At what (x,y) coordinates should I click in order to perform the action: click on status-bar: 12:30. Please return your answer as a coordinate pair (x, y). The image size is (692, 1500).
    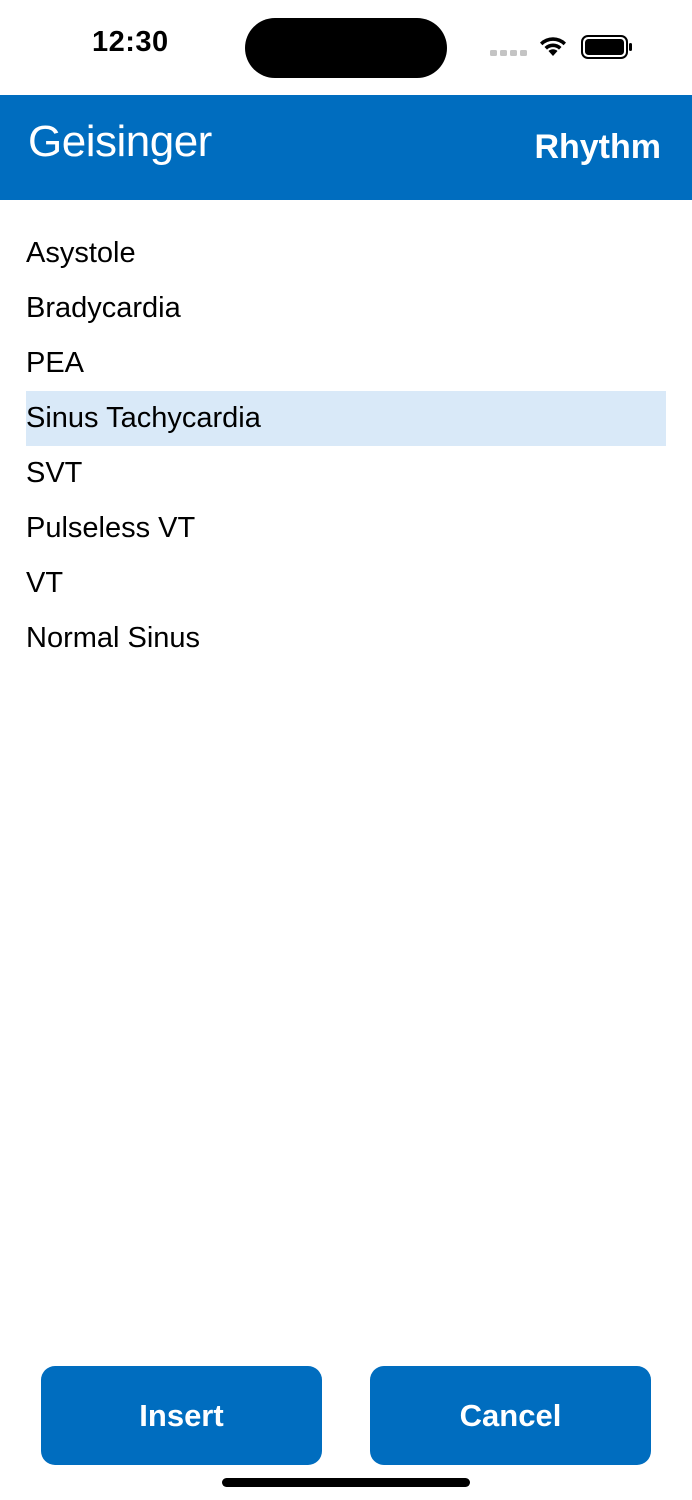
    Looking at the image, I should click on (346, 47).